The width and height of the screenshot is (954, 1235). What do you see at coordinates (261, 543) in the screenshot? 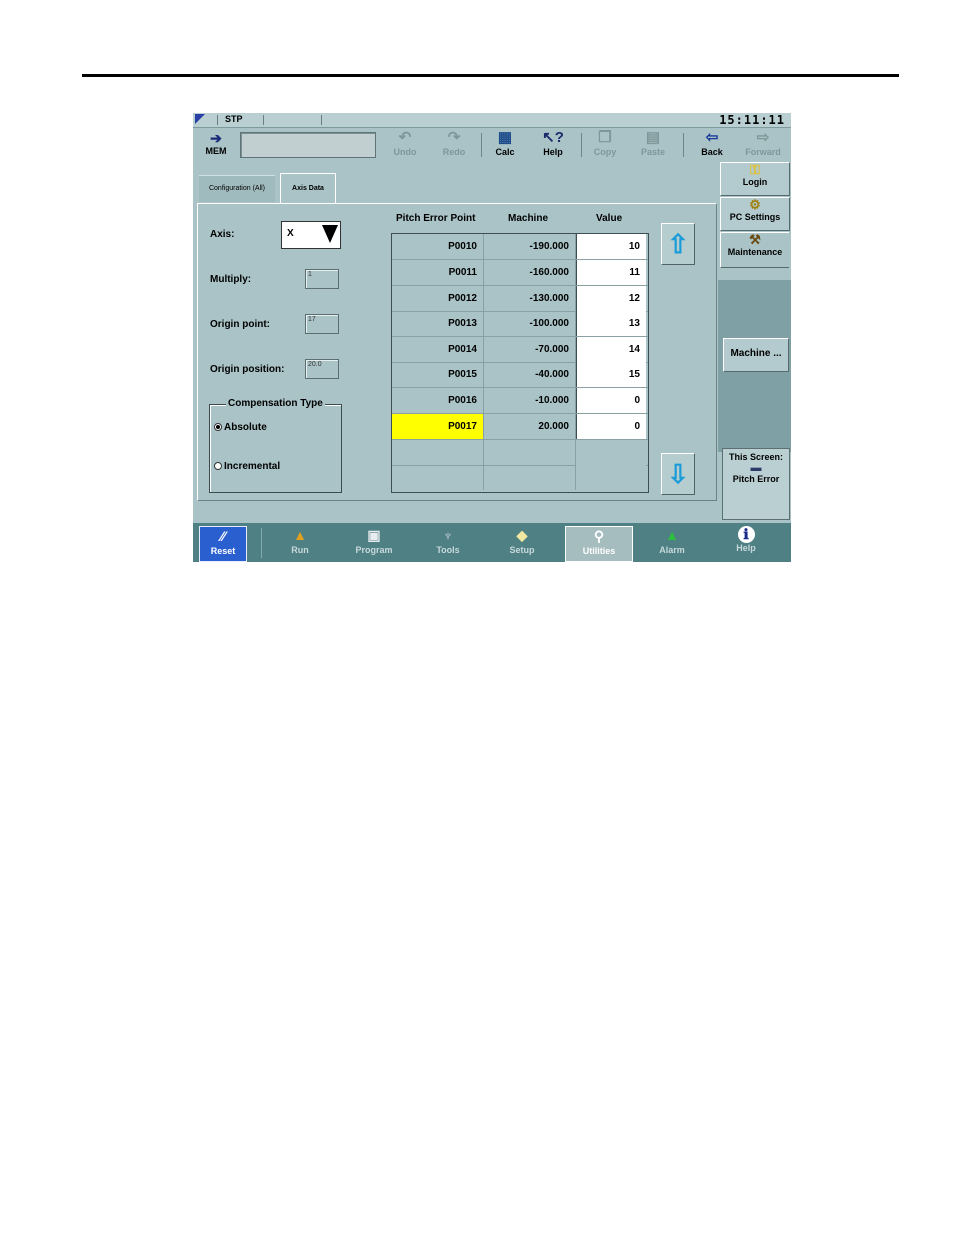
I see `nav-divider` at bounding box center [261, 543].